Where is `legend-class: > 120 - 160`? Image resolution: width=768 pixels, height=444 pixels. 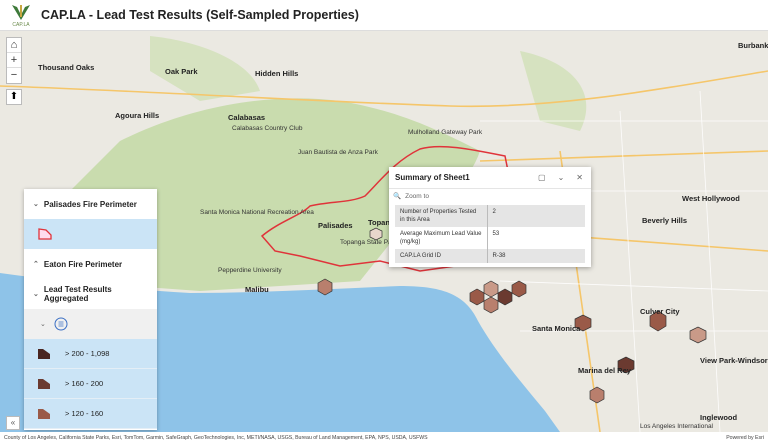
legend-class: > 120 - 160 is located at coordinates (90, 414).